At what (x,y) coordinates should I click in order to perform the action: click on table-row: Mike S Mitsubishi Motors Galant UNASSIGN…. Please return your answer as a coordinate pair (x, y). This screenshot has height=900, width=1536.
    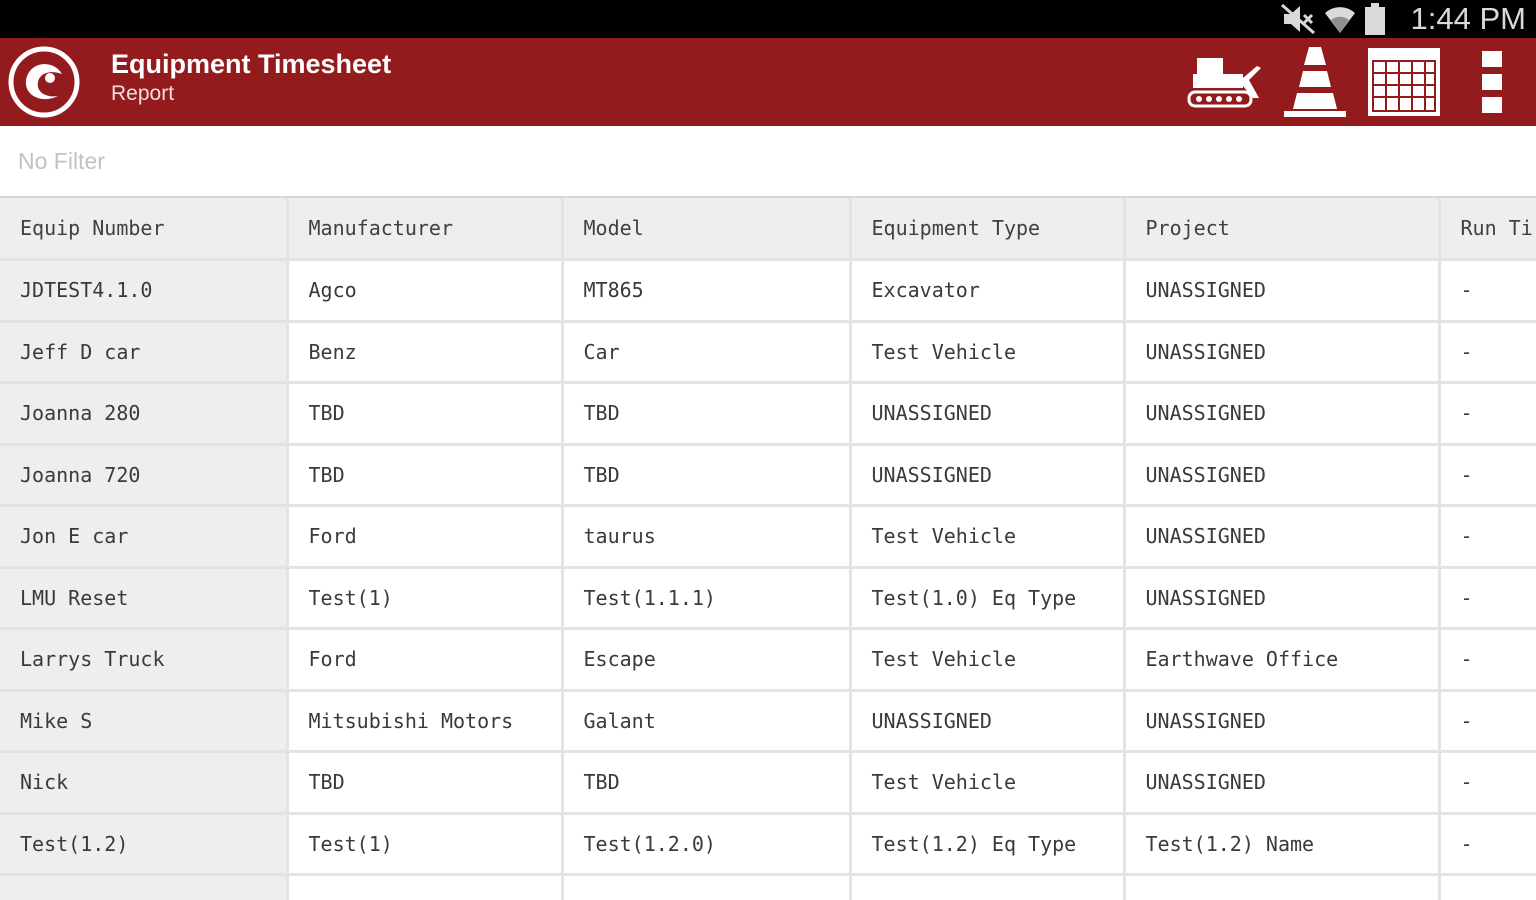
    Looking at the image, I should click on (768, 721).